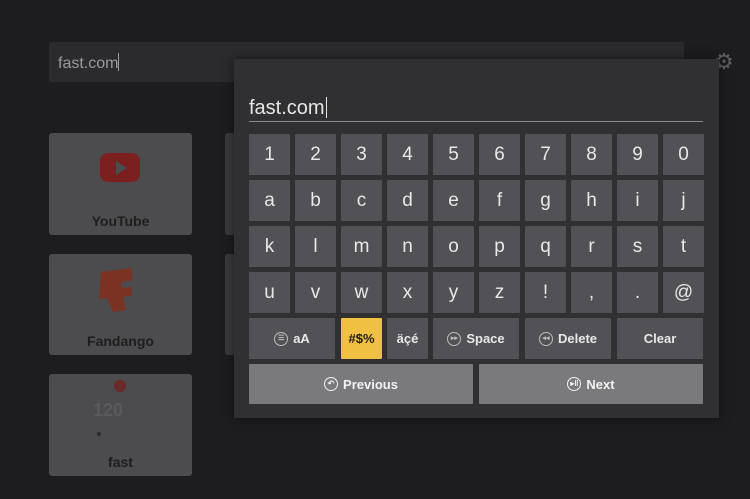 The height and width of the screenshot is (499, 750). I want to click on tile-label: Fandango, so click(120, 341).